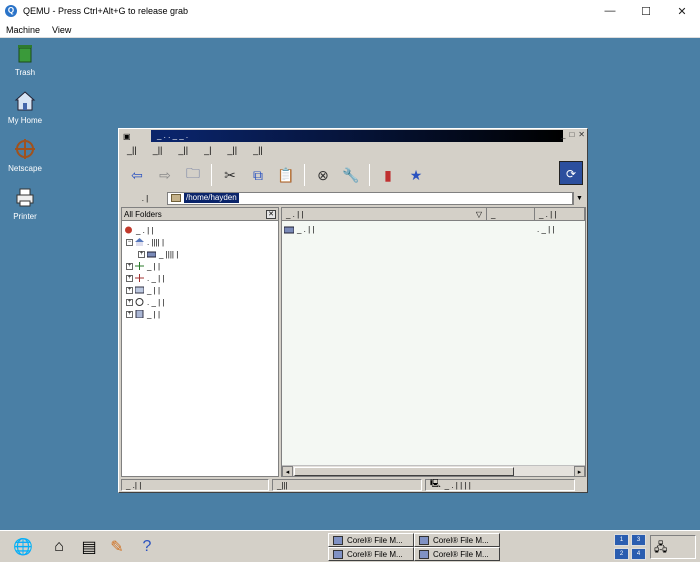 This screenshot has width=700, height=562. What do you see at coordinates (158, 254) in the screenshot?
I see `tree-item: + _ |||| |` at bounding box center [158, 254].